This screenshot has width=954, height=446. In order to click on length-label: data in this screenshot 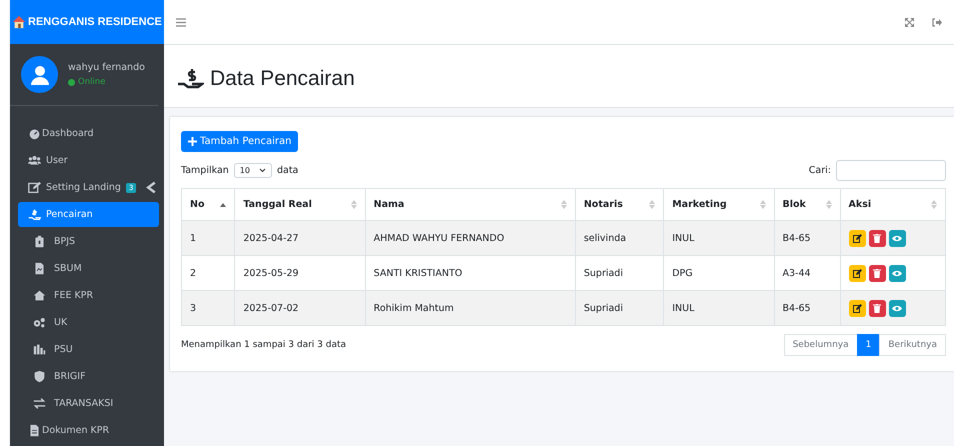, I will do `click(287, 170)`.